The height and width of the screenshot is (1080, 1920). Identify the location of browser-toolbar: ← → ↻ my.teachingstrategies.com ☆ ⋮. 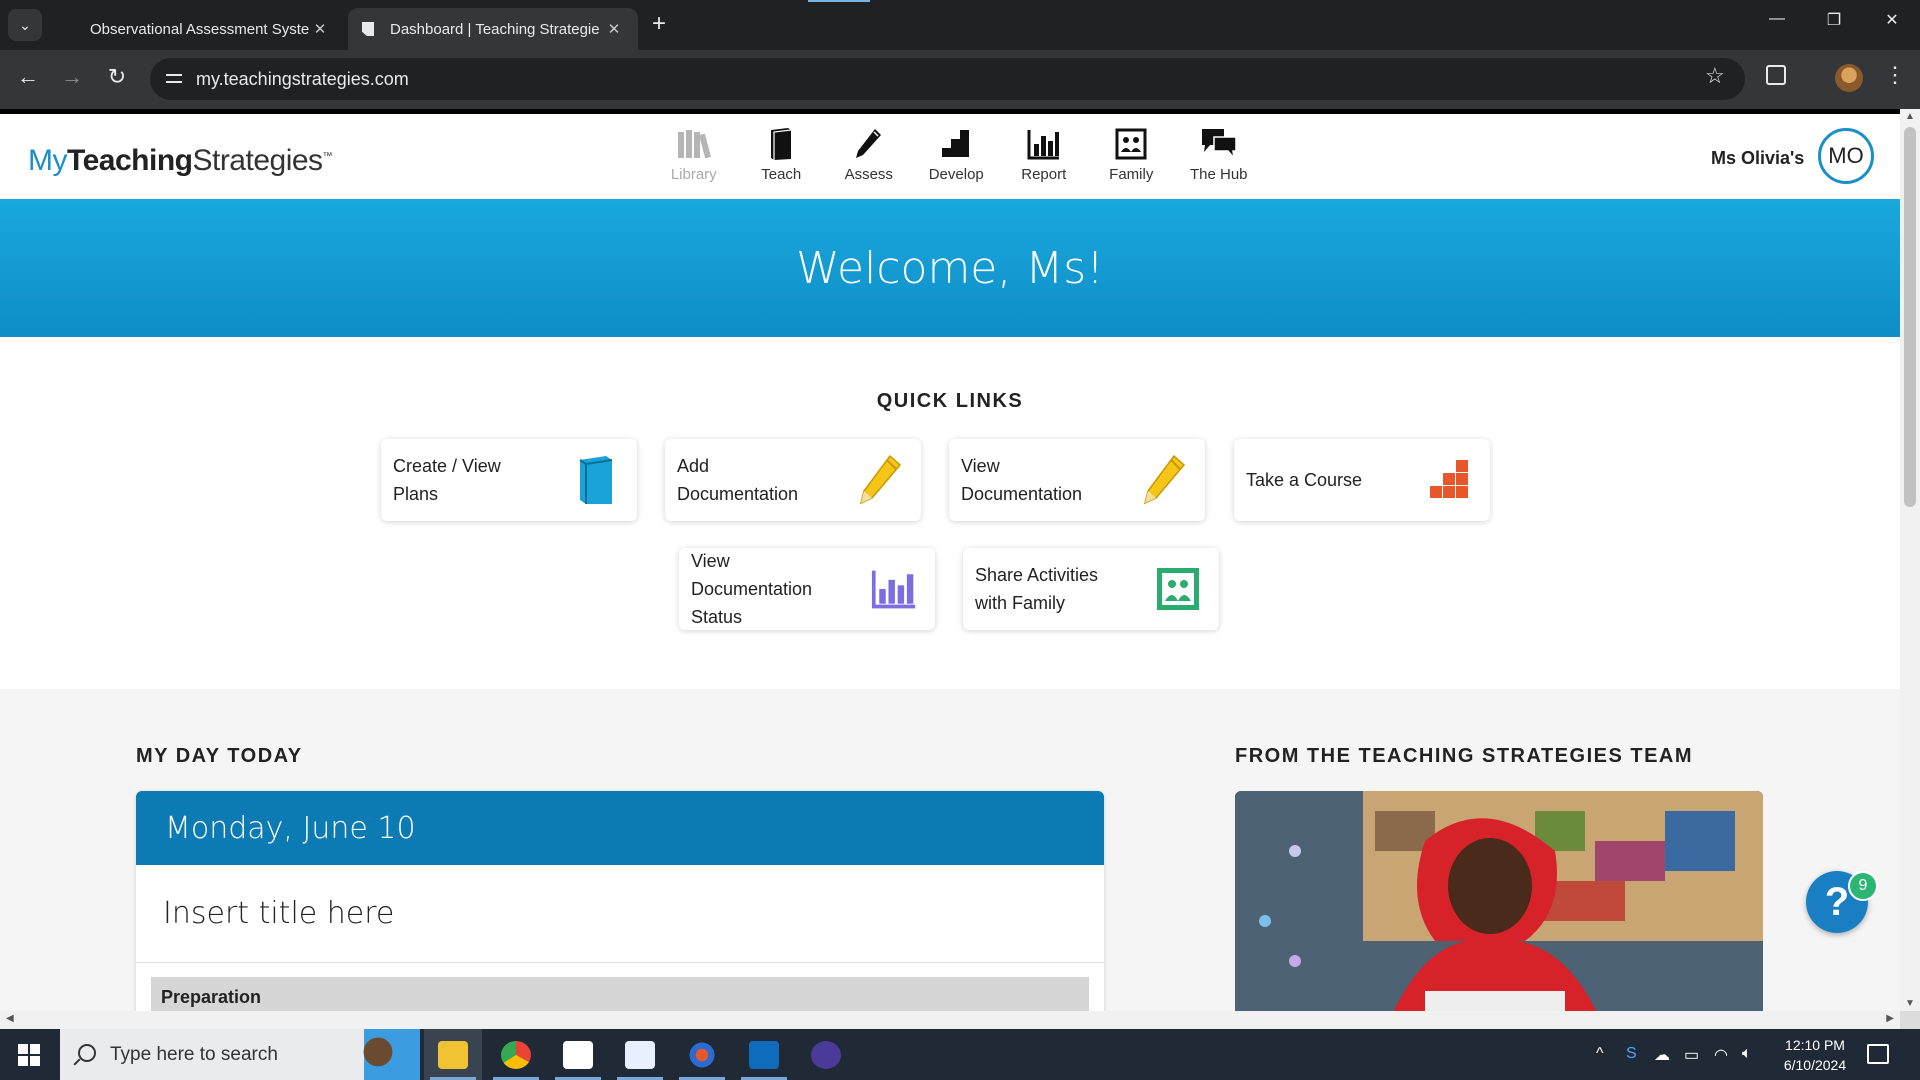
(960, 79).